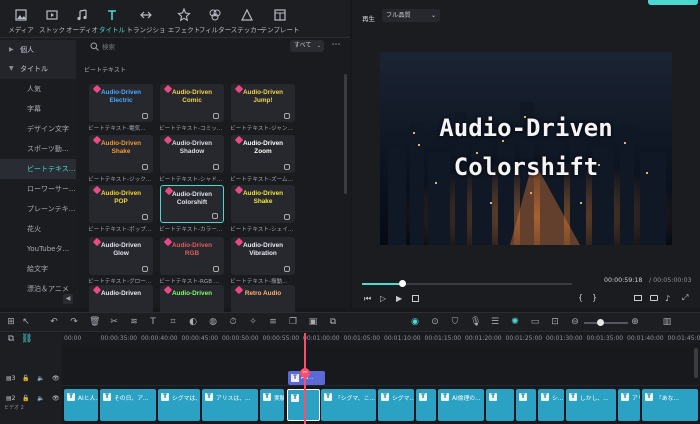  I want to click on category-design-text: デザイン文字, so click(38, 129).